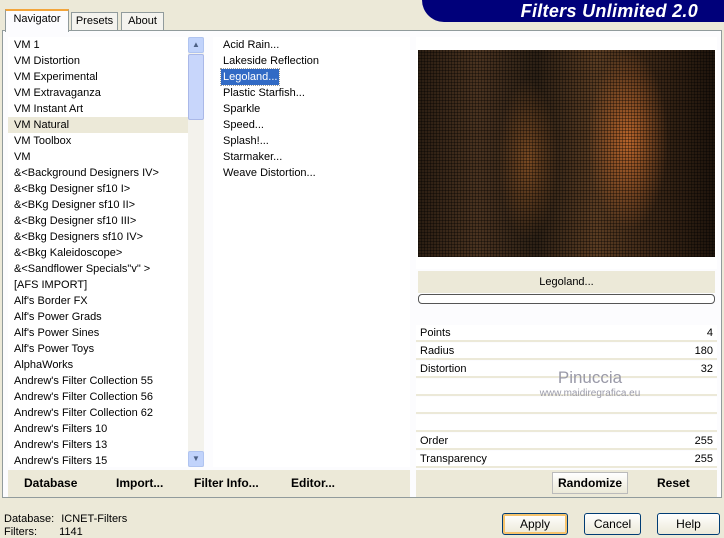 The height and width of the screenshot is (538, 724). Describe the element at coordinates (612, 524) in the screenshot. I see `cancel-button: Cancel` at that location.